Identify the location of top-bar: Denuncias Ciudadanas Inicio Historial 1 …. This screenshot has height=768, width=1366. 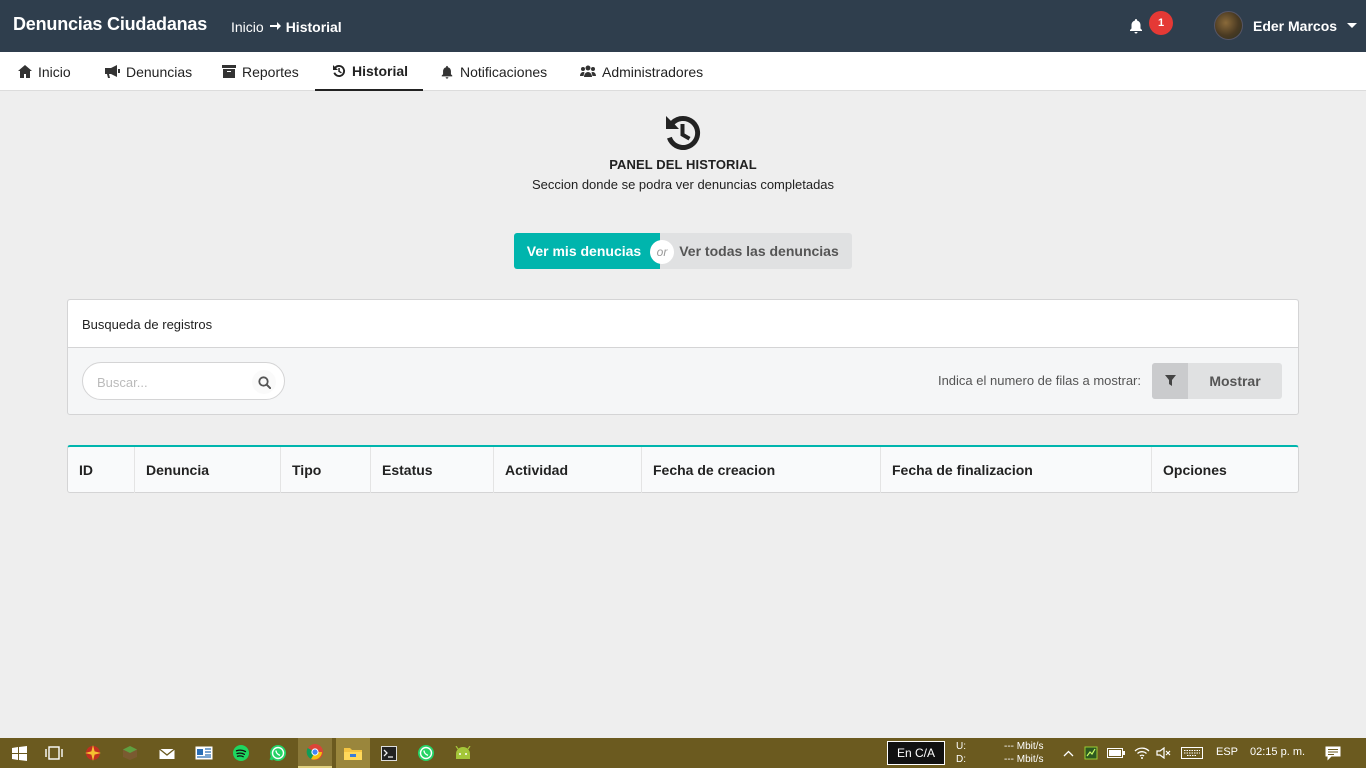
(683, 26).